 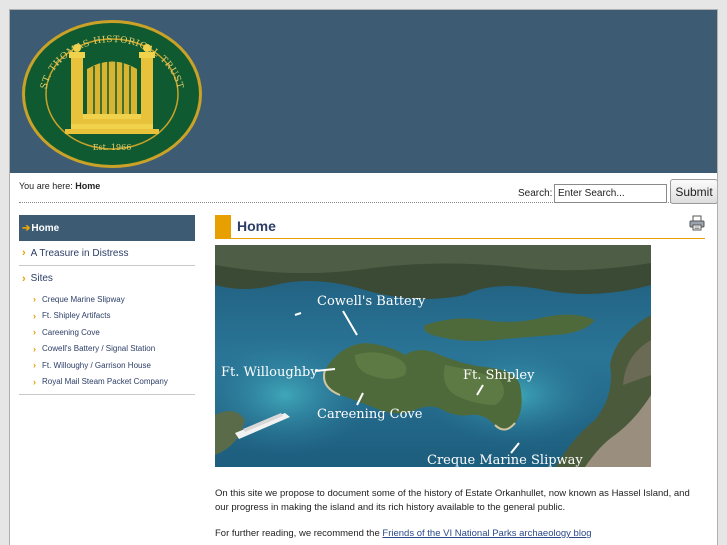 What do you see at coordinates (107, 332) in the screenshot?
I see `sidebar-subitem-careening: › Careening Cove` at bounding box center [107, 332].